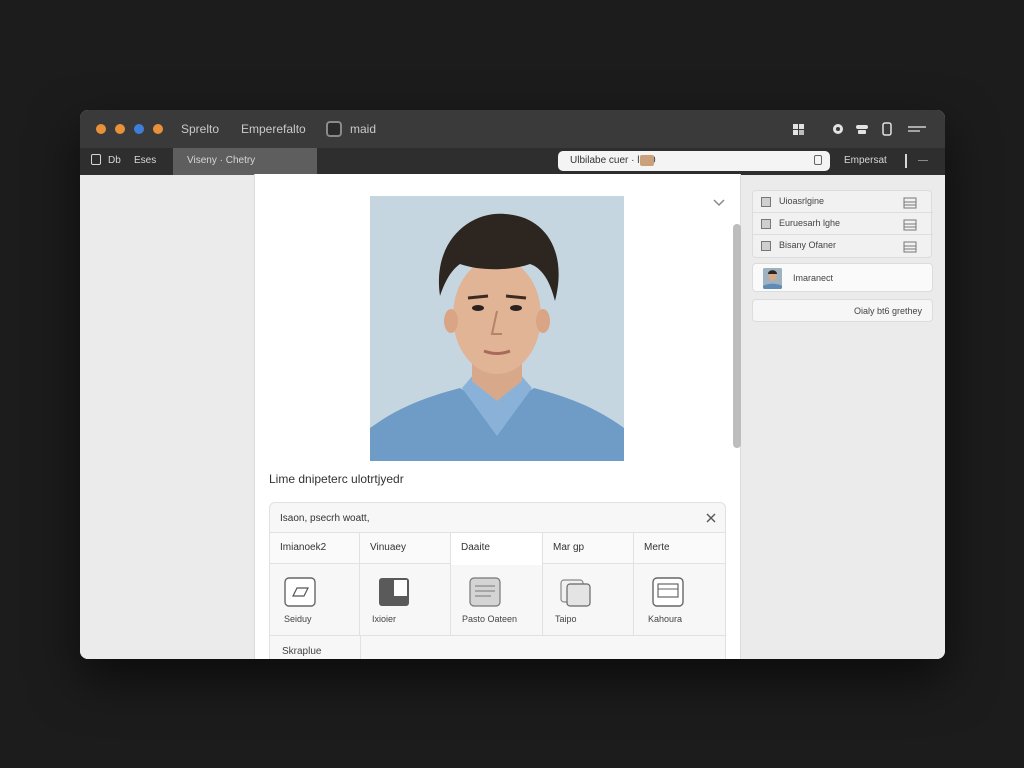 This screenshot has height=768, width=1024. What do you see at coordinates (818, 160) in the screenshot?
I see `bookmark-icon` at bounding box center [818, 160].